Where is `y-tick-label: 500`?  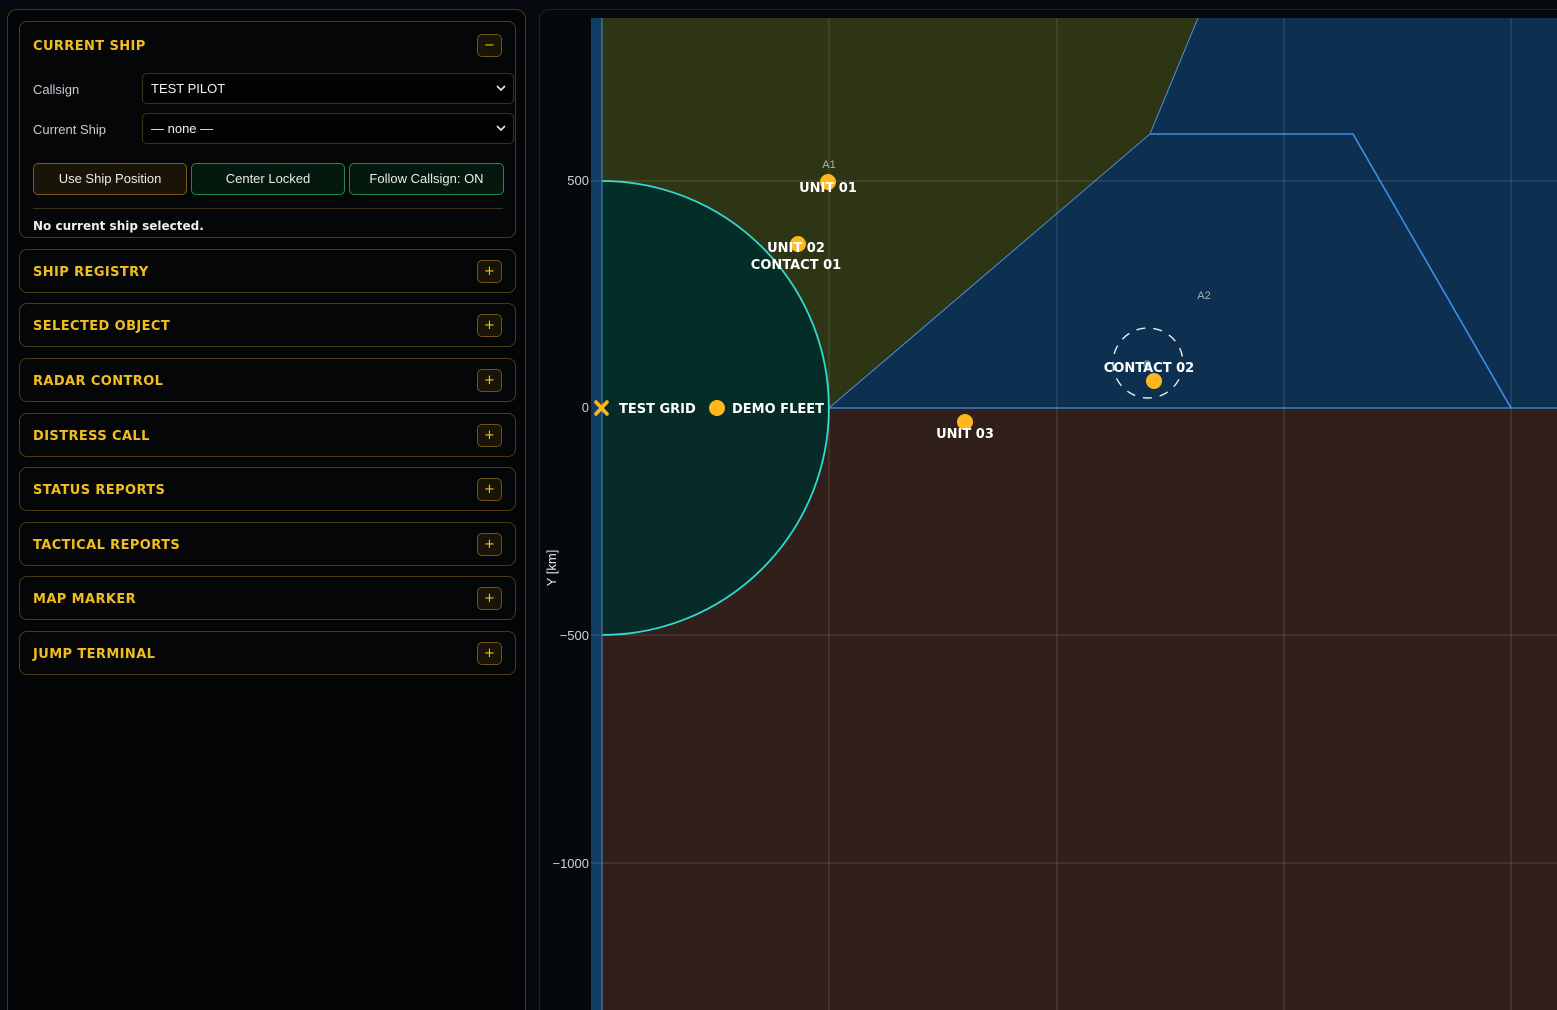 y-tick-label: 500 is located at coordinates (578, 180).